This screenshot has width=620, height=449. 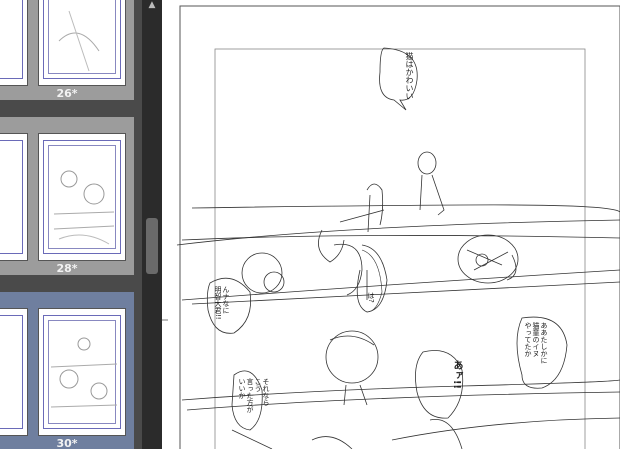 What do you see at coordinates (254, 403) in the screenshot?
I see `speech-bubble-other: それなら こう 言った方が いいか` at bounding box center [254, 403].